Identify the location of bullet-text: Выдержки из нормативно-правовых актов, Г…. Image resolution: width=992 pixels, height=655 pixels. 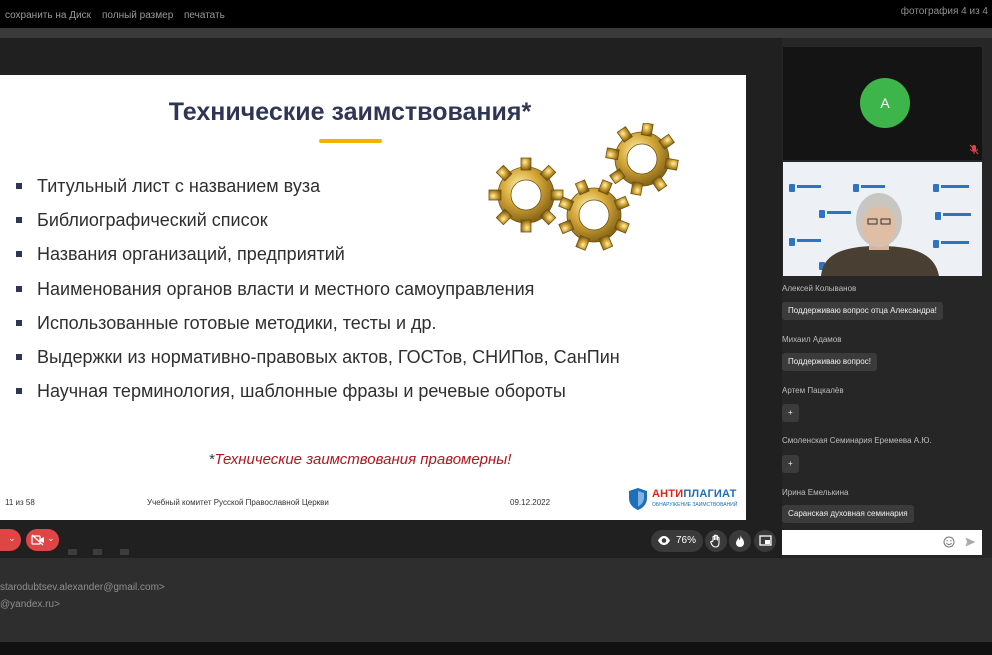
(328, 356).